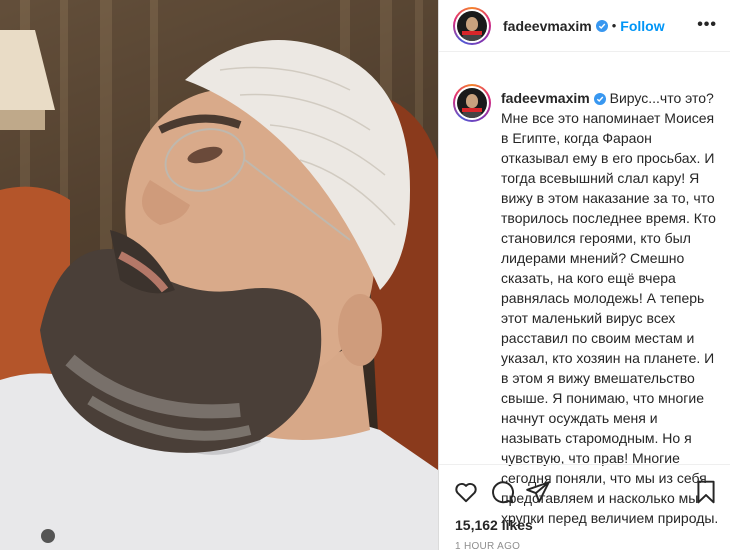  Describe the element at coordinates (538, 492) in the screenshot. I see `share-icon` at that location.